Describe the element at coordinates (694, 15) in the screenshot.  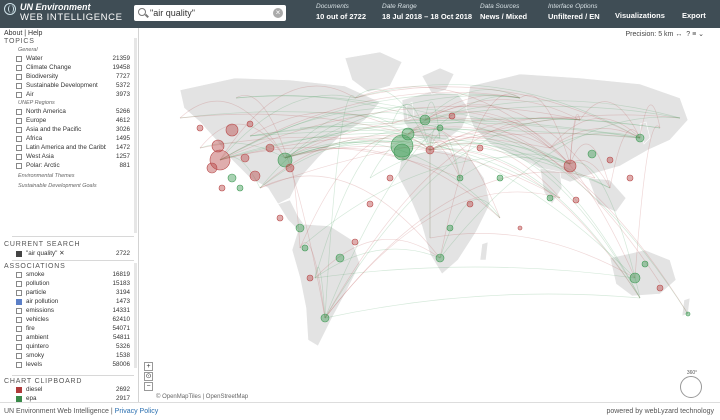
I see `export-button: Export` at that location.